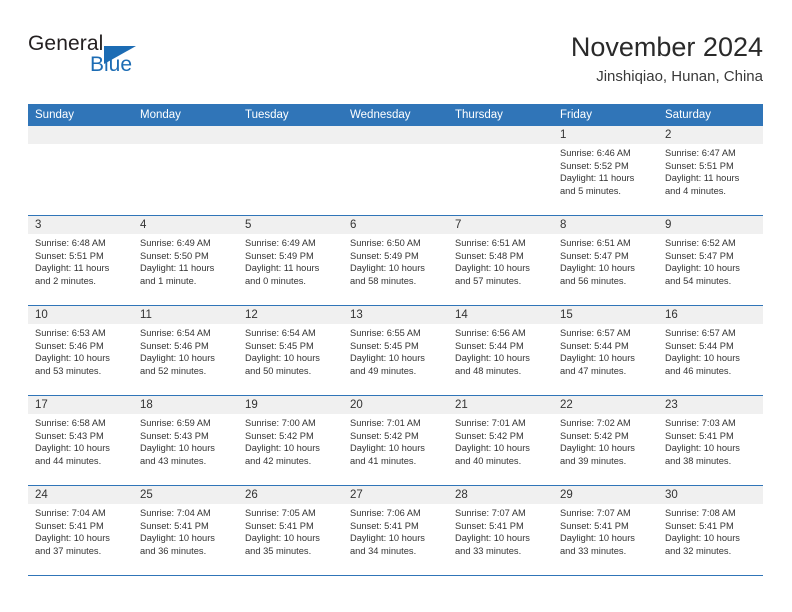  What do you see at coordinates (384, 345) in the screenshot?
I see `sunset-text: Sunset: 5:45 PM` at bounding box center [384, 345].